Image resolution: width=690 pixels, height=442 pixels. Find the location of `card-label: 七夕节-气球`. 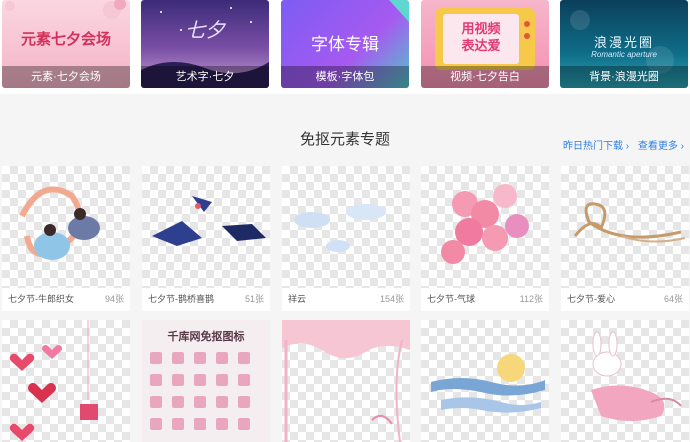

card-label: 七夕节-气球 is located at coordinates (451, 299).